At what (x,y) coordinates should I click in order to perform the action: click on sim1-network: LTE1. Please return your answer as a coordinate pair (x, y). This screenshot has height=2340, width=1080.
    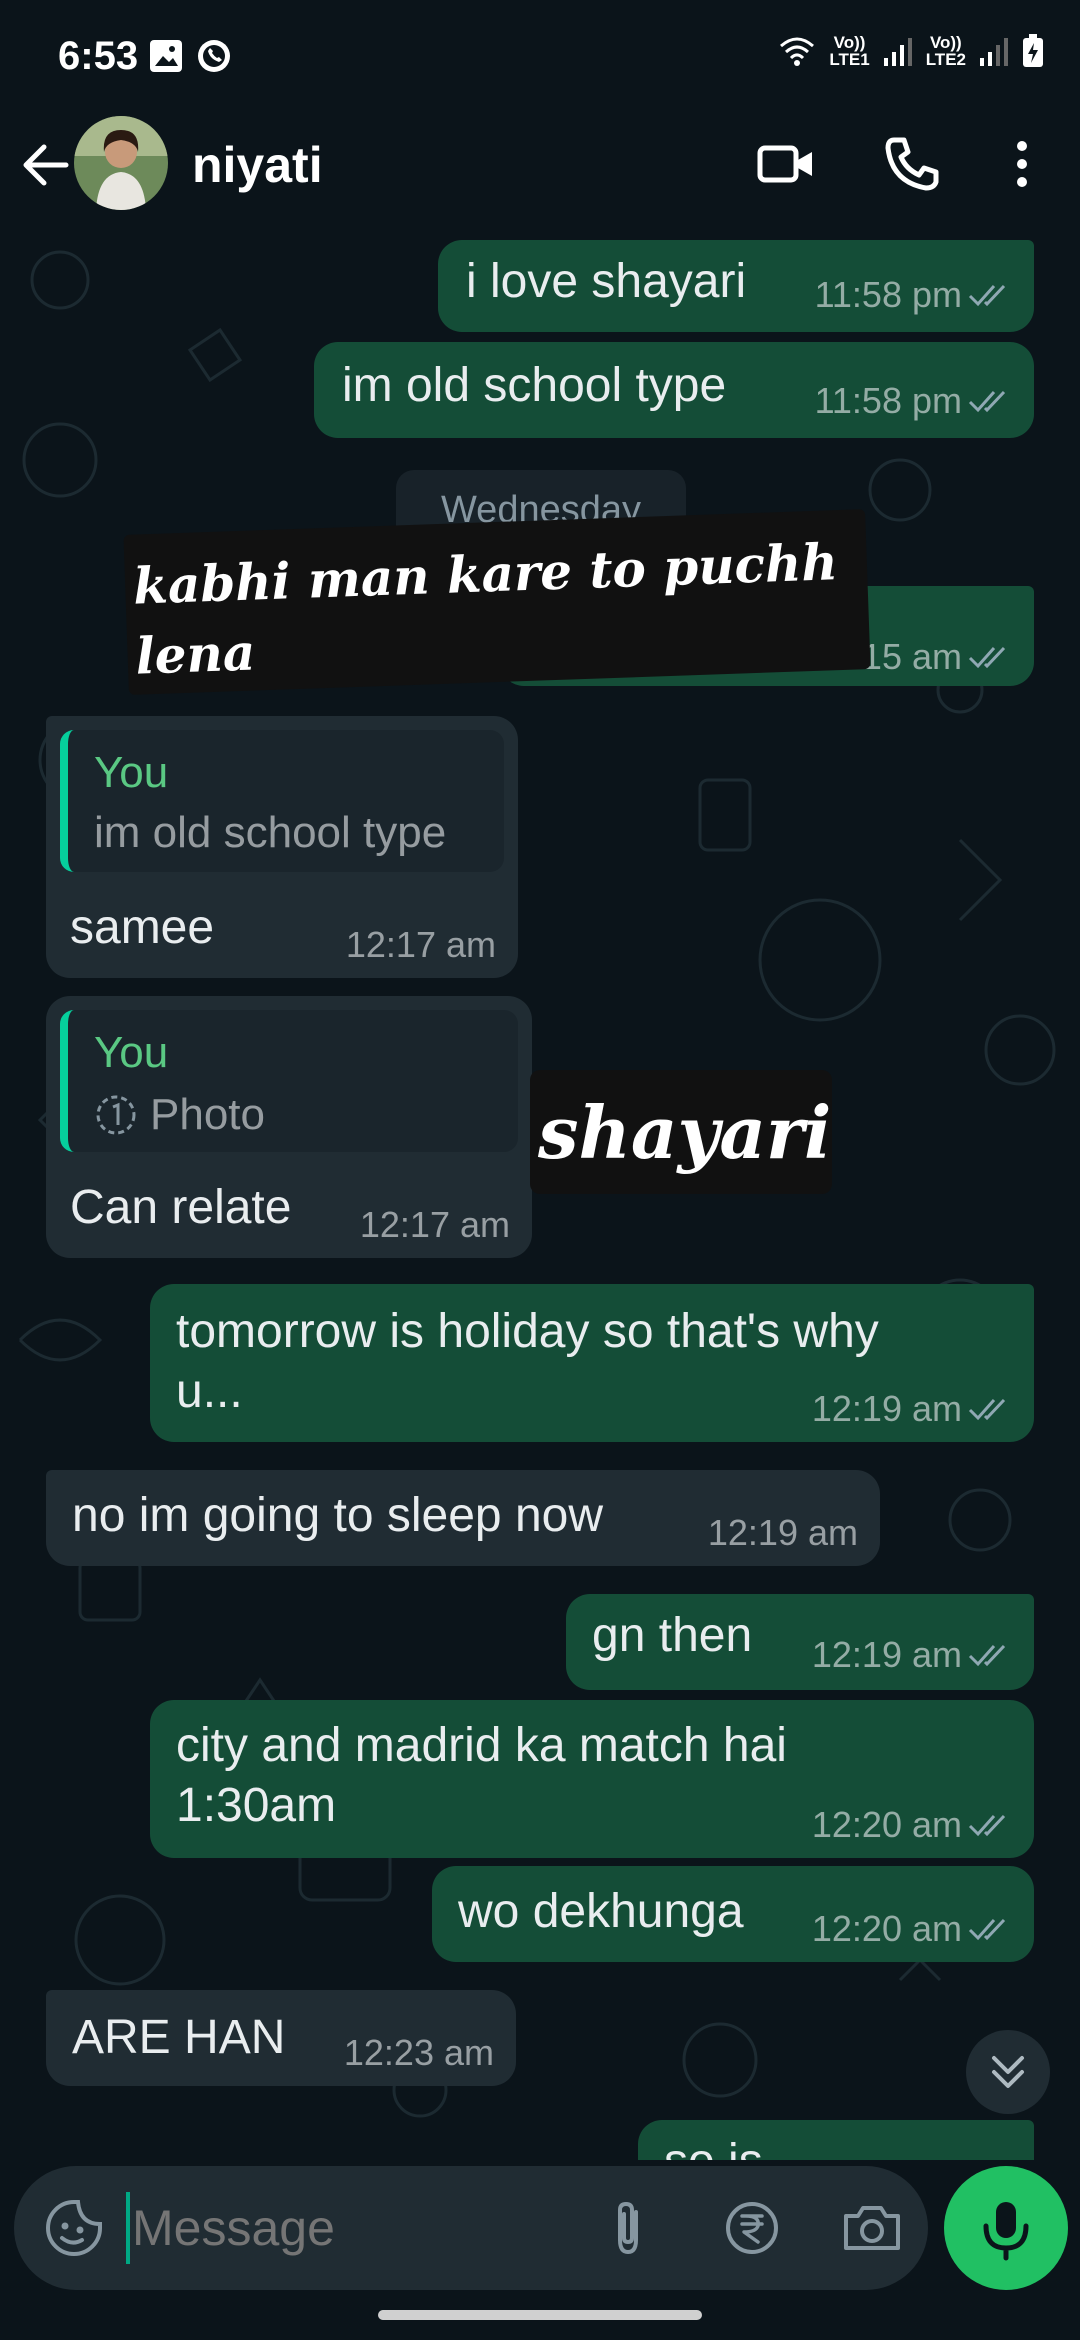
    Looking at the image, I should click on (849, 59).